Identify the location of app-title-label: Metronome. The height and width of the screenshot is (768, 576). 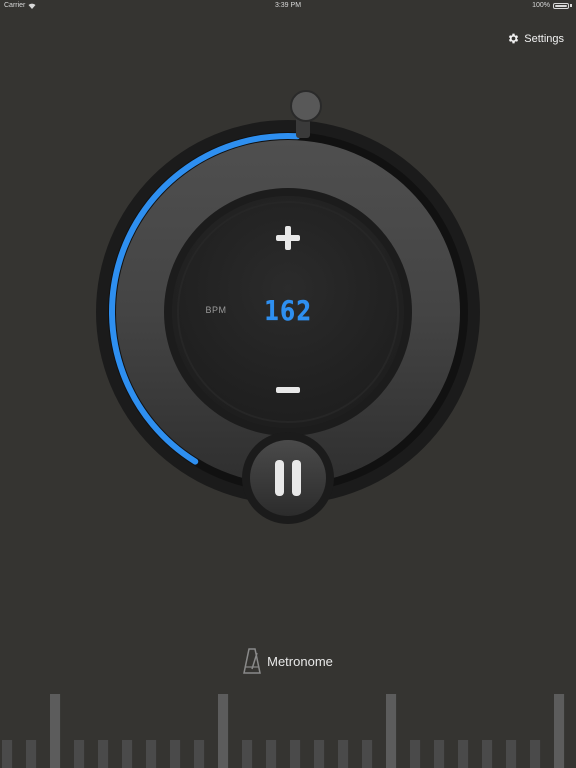
(300, 661).